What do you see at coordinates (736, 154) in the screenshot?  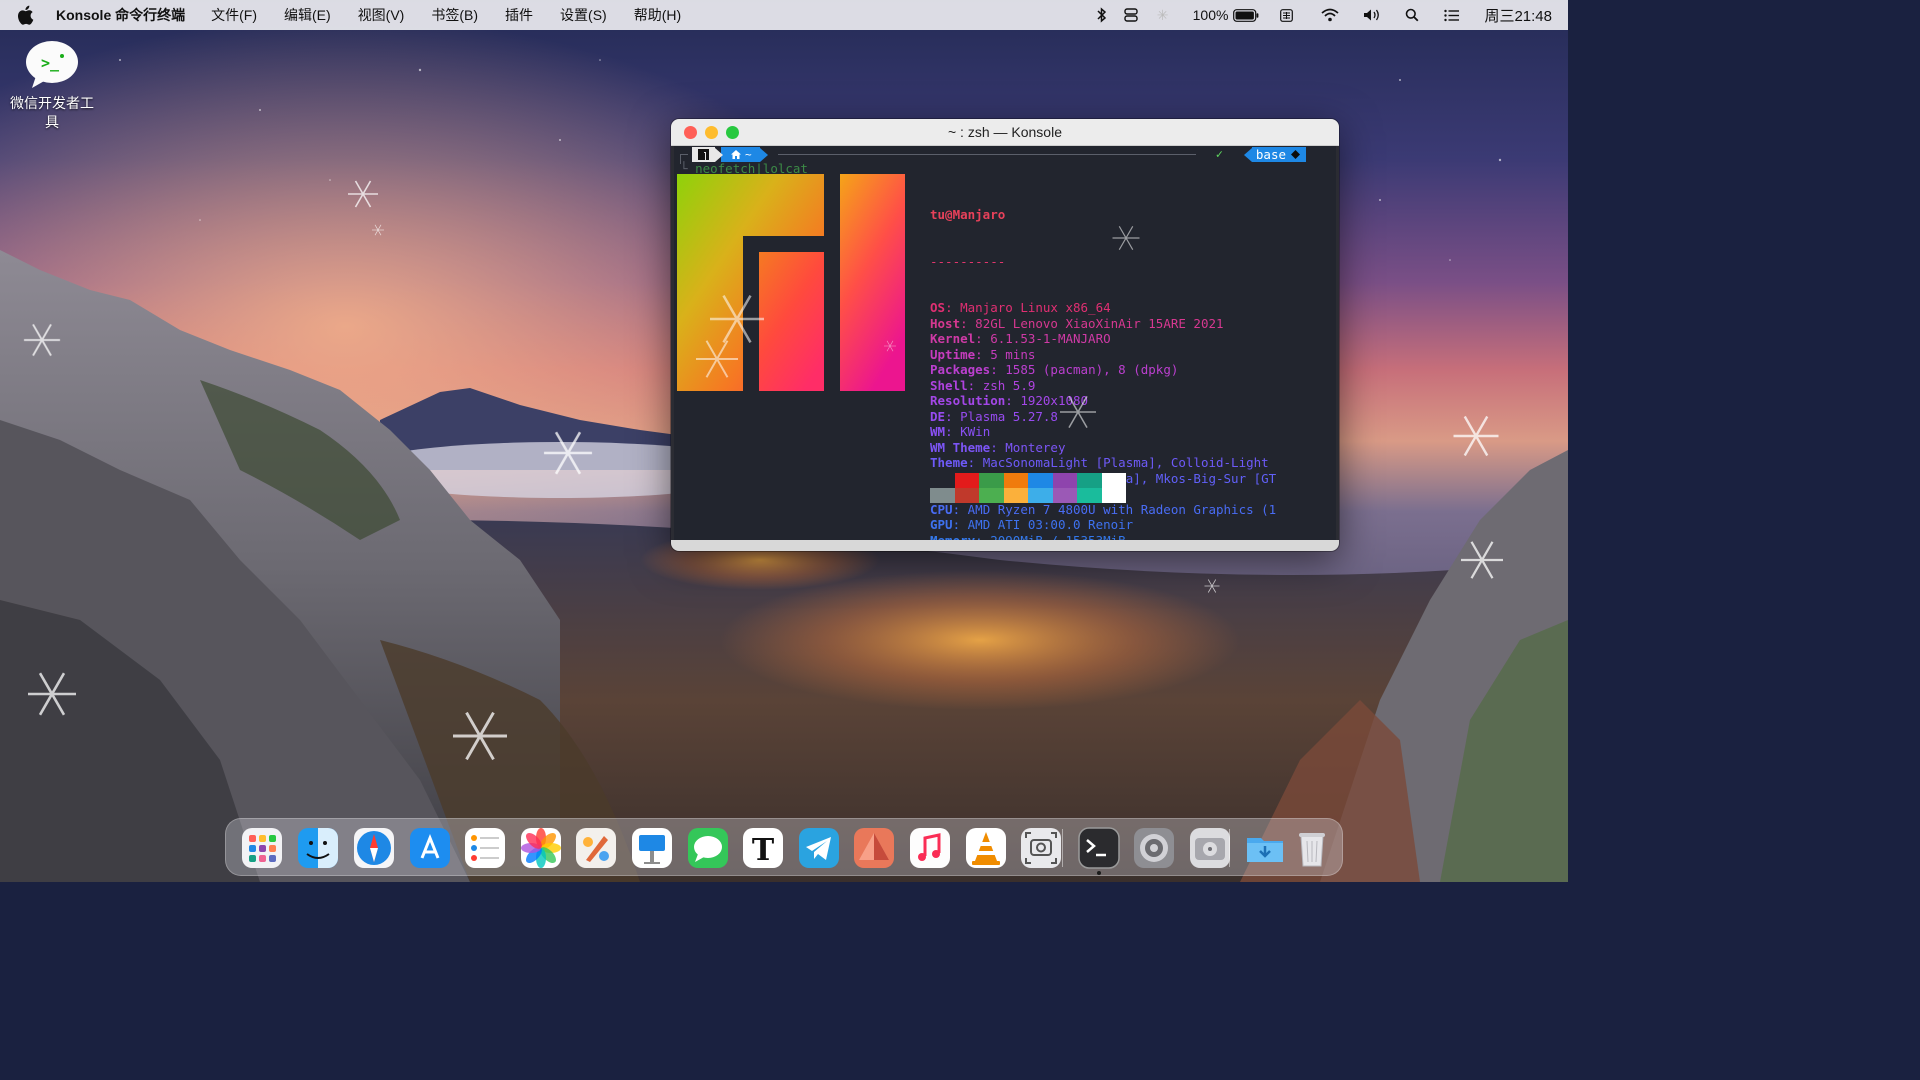 I see `home-icon` at bounding box center [736, 154].